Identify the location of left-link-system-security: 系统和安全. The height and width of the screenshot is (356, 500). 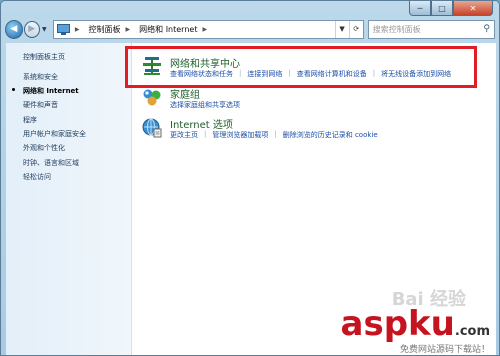
(40, 77).